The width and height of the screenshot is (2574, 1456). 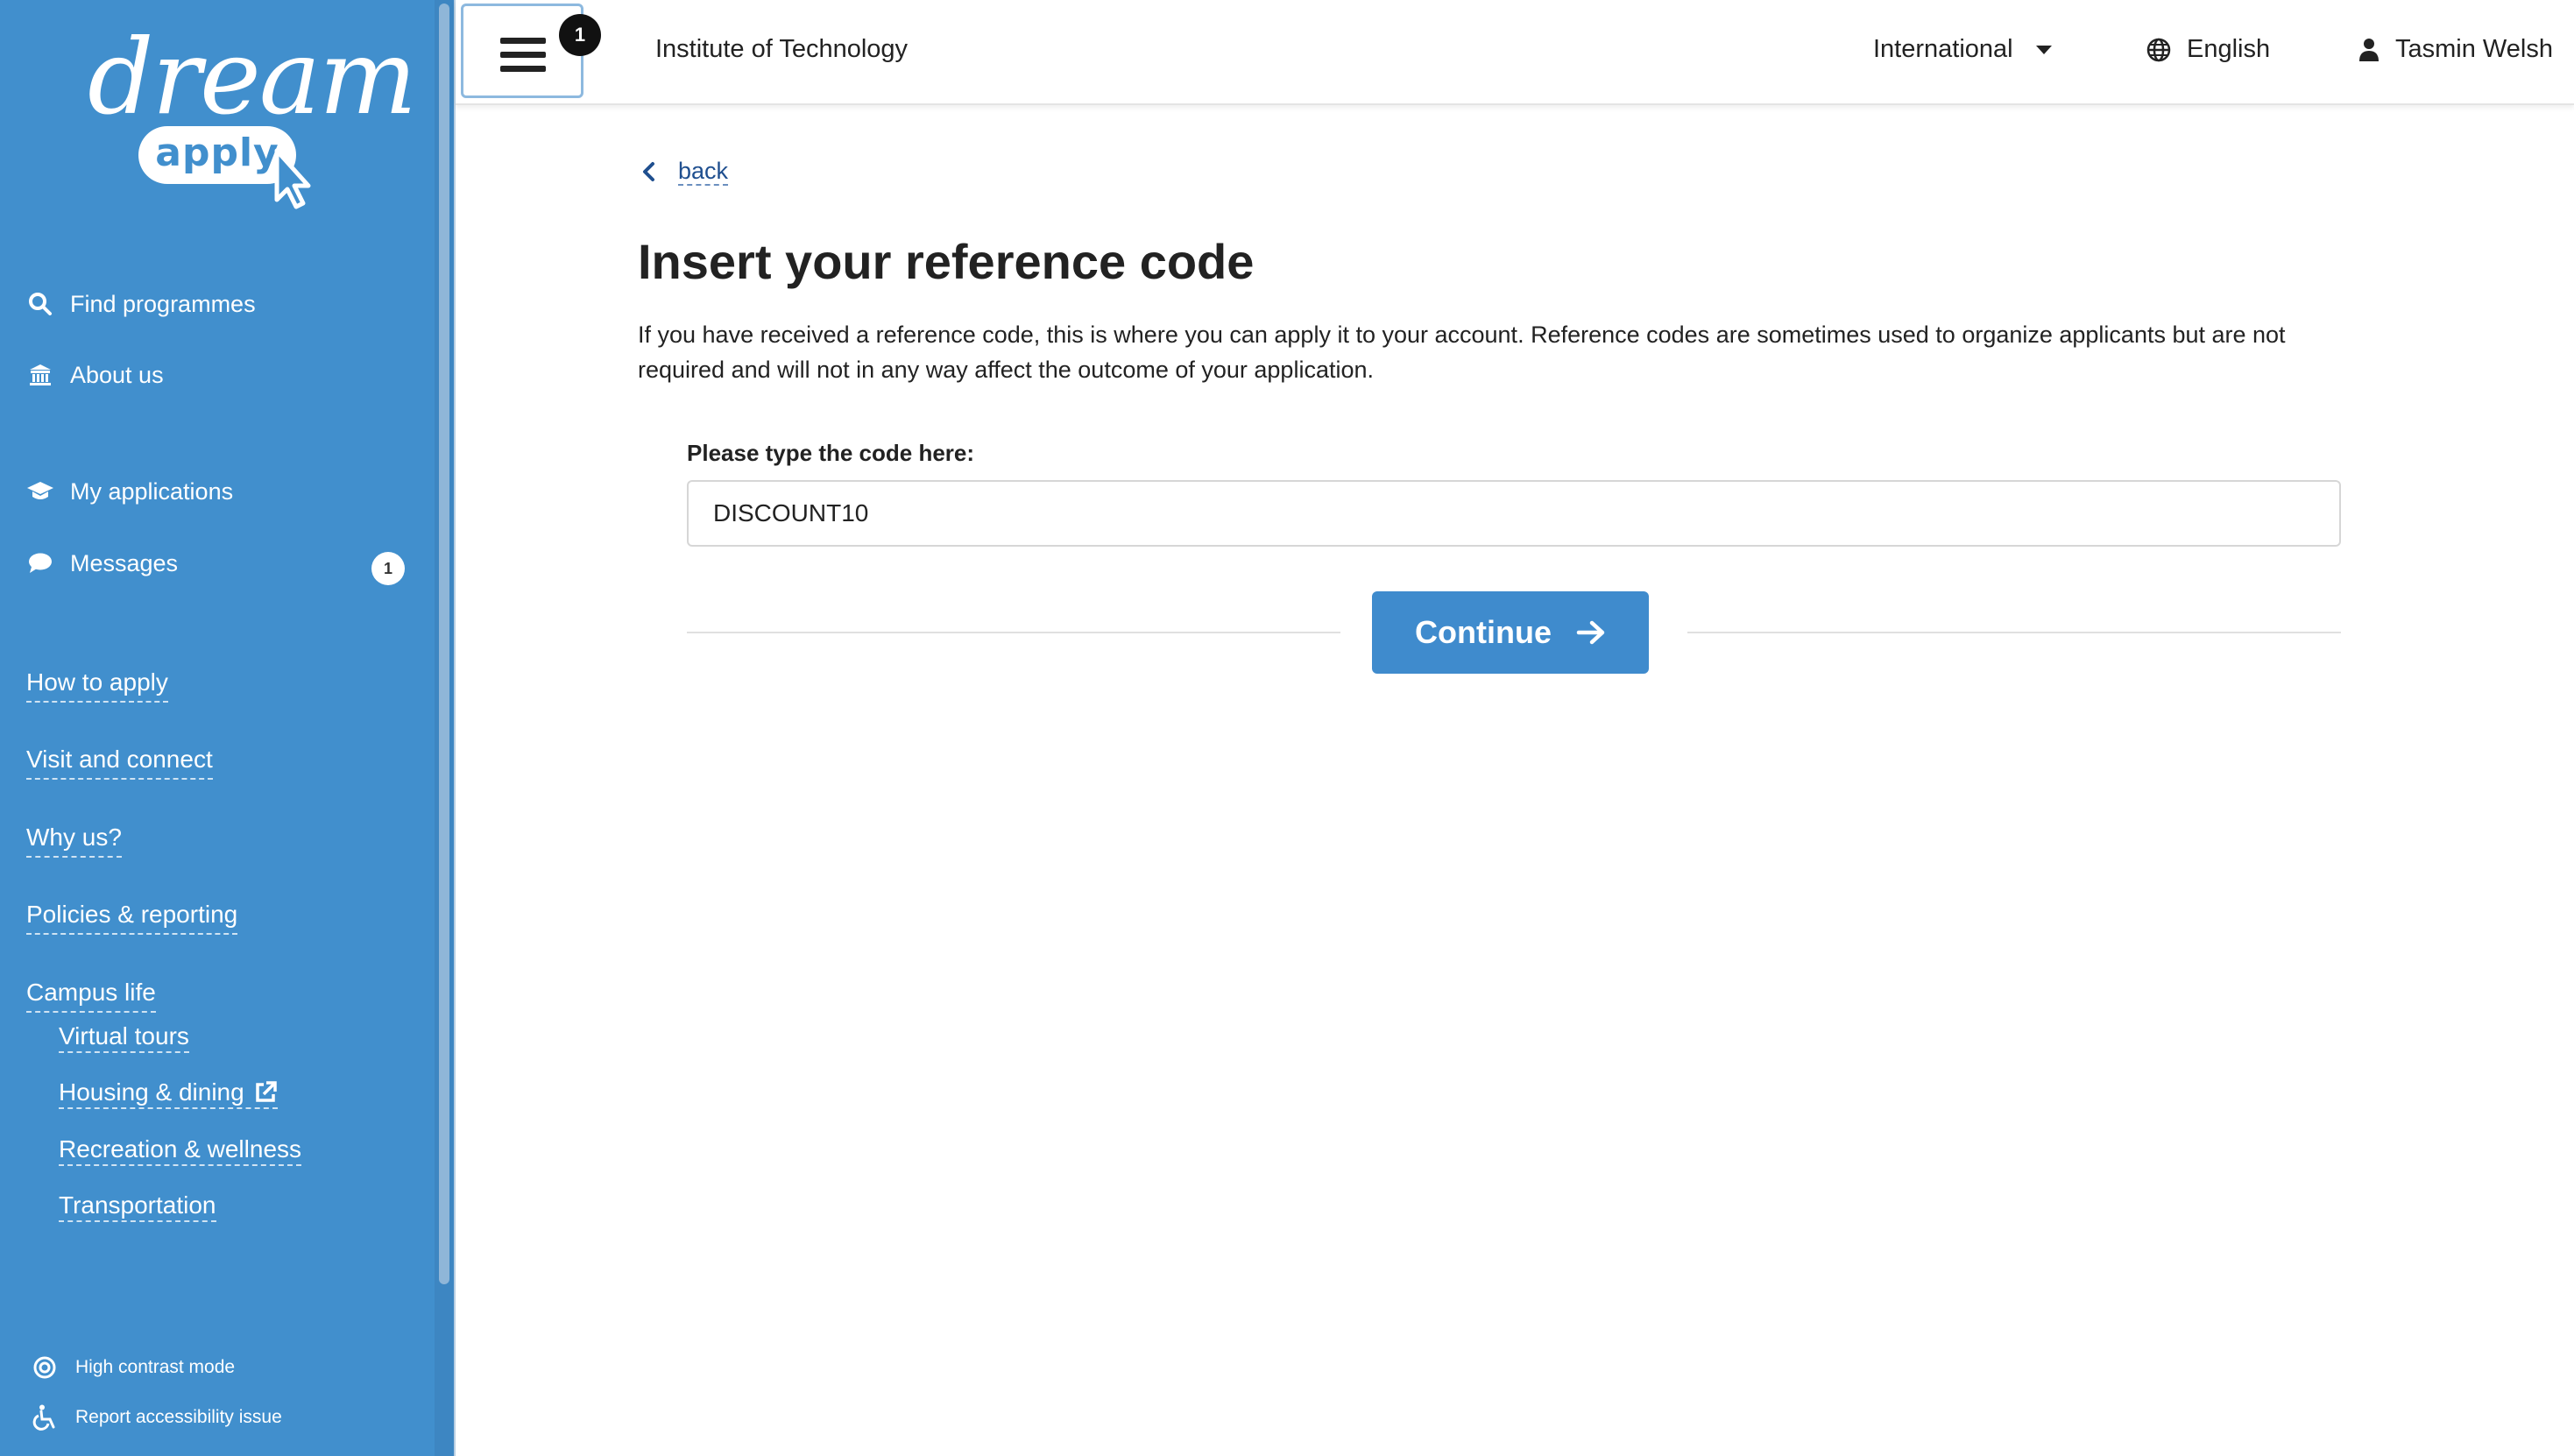 I want to click on page-title: Insert your reference code, so click(x=946, y=261).